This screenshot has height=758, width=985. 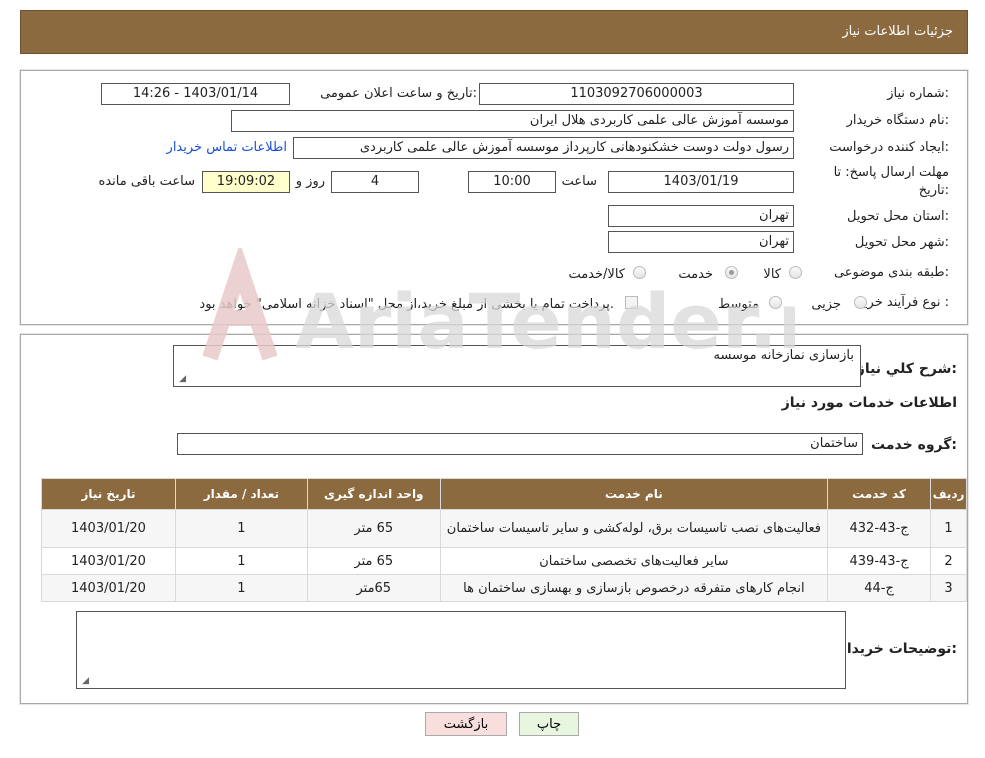 I want to click on creator-label: ایجاد کننده درخواست:, so click(x=889, y=147).